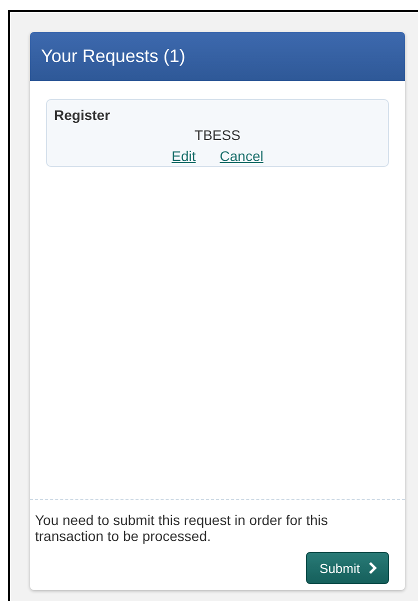  I want to click on chevron-right-icon, so click(372, 568).